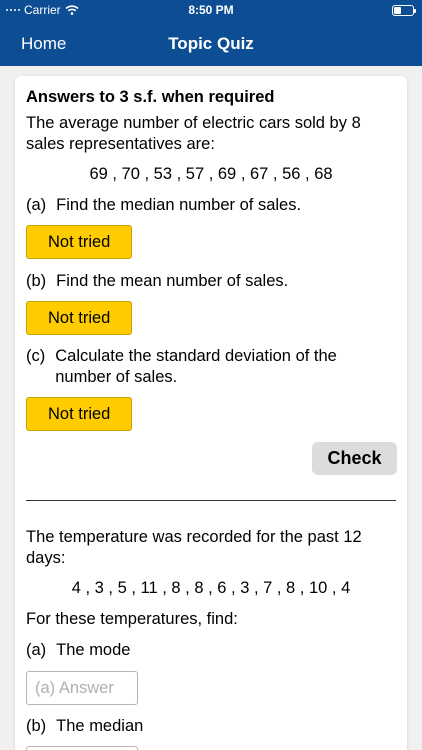 The width and height of the screenshot is (422, 750). What do you see at coordinates (79, 318) in the screenshot?
I see `part-b-status-button: Not tried` at bounding box center [79, 318].